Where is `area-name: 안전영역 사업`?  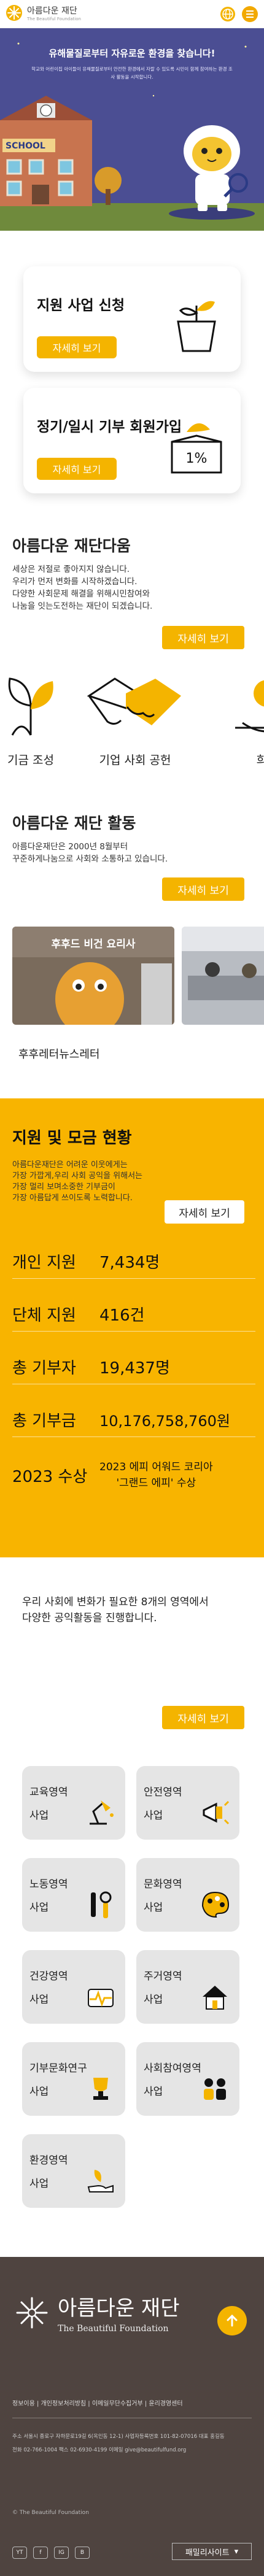
area-name: 안전영역 사업 is located at coordinates (163, 1804).